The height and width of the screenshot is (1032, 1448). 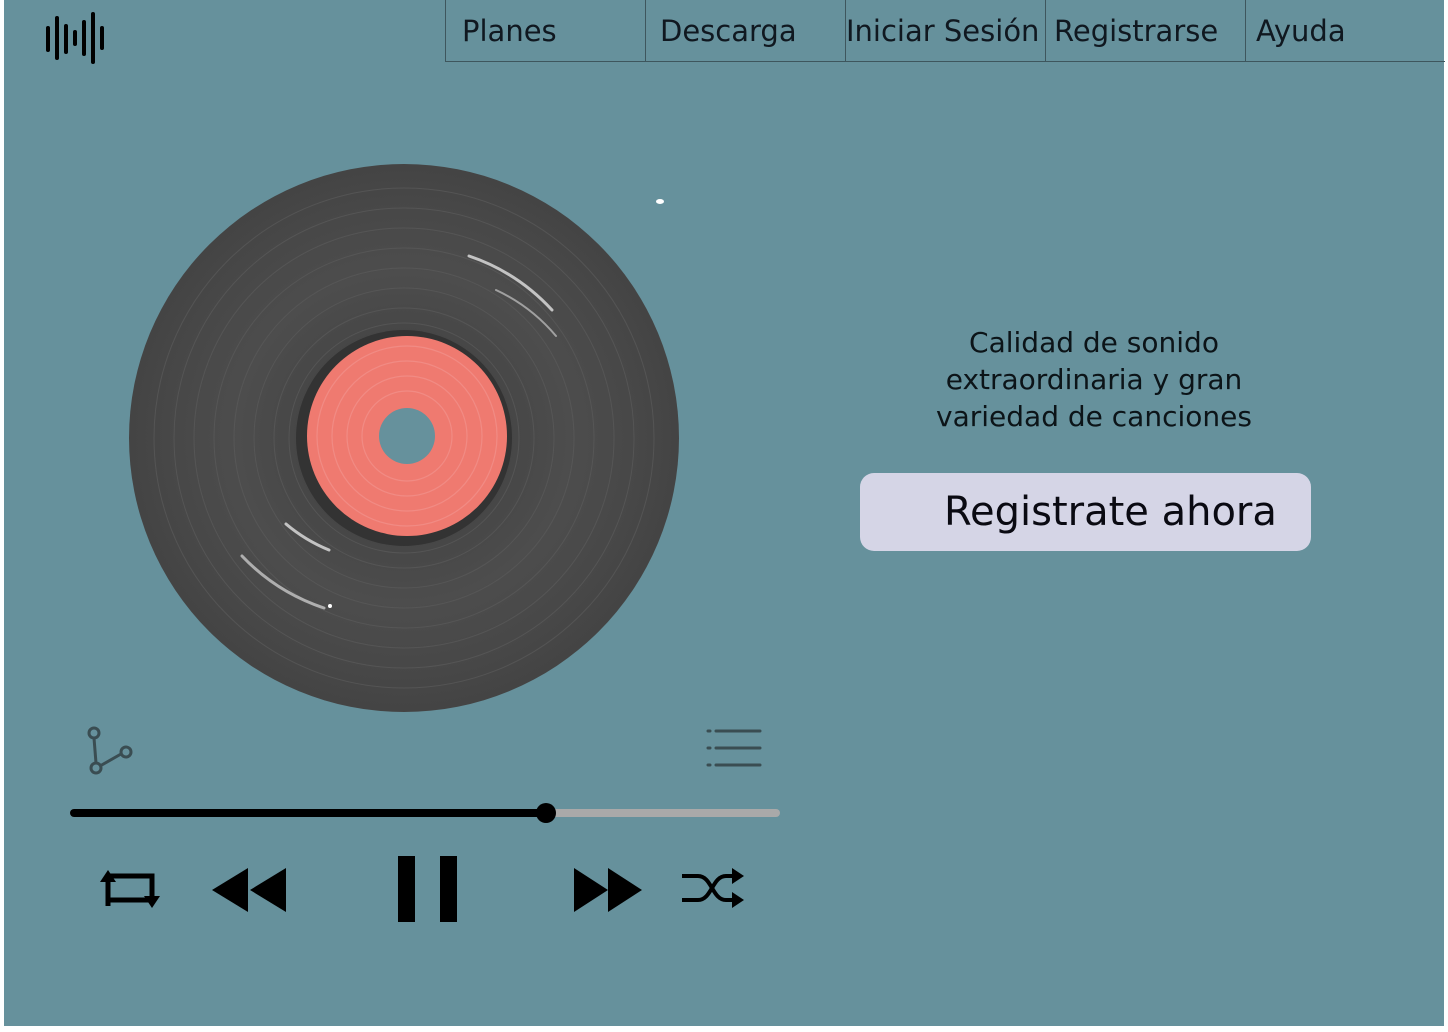 I want to click on playback-progress-slider, so click(x=425, y=814).